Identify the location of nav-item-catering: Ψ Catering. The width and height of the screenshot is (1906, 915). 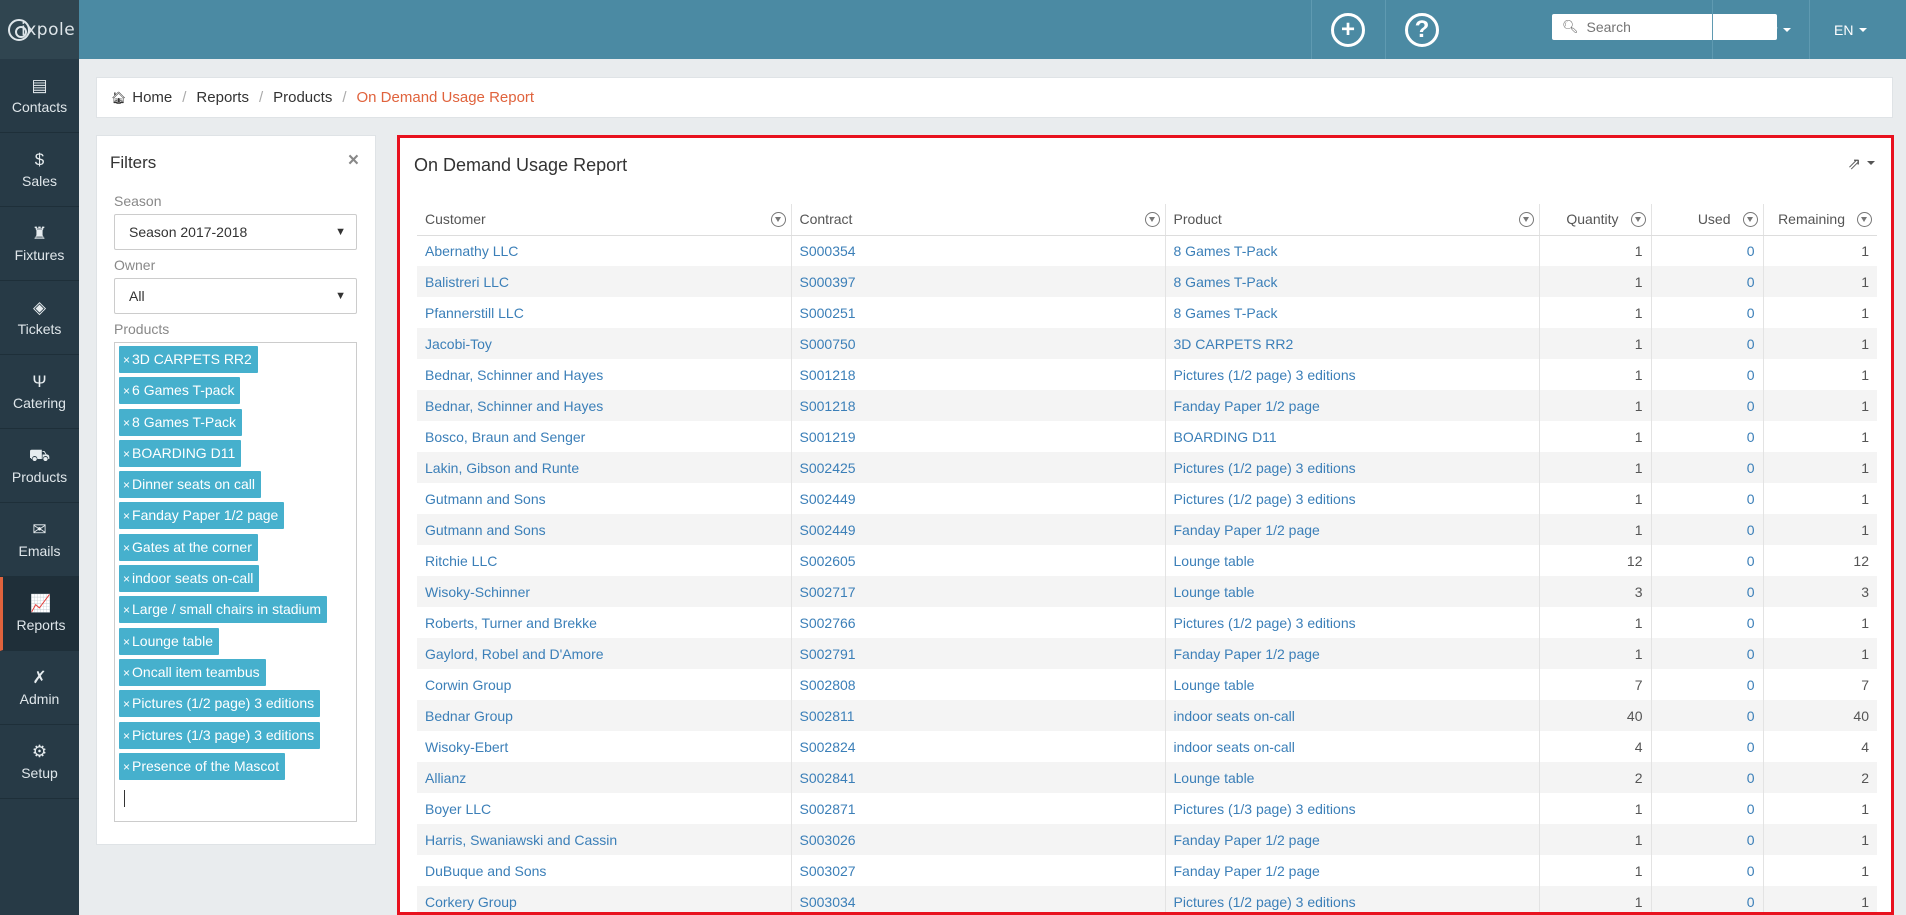
(39, 392).